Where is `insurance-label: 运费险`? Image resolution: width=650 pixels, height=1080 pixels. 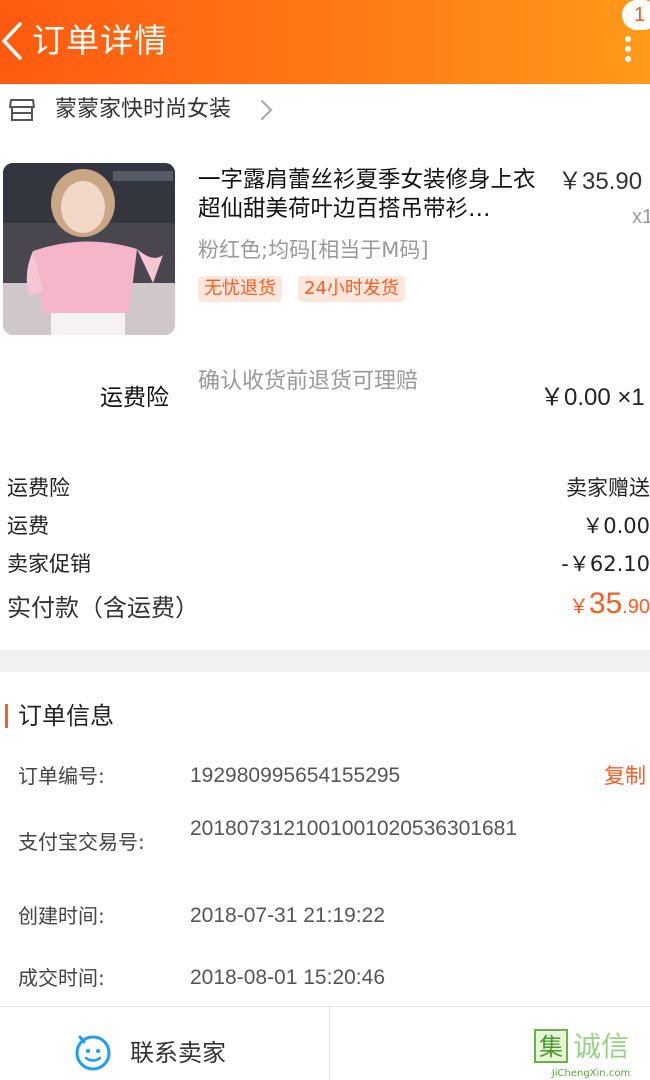 insurance-label: 运费险 is located at coordinates (134, 398).